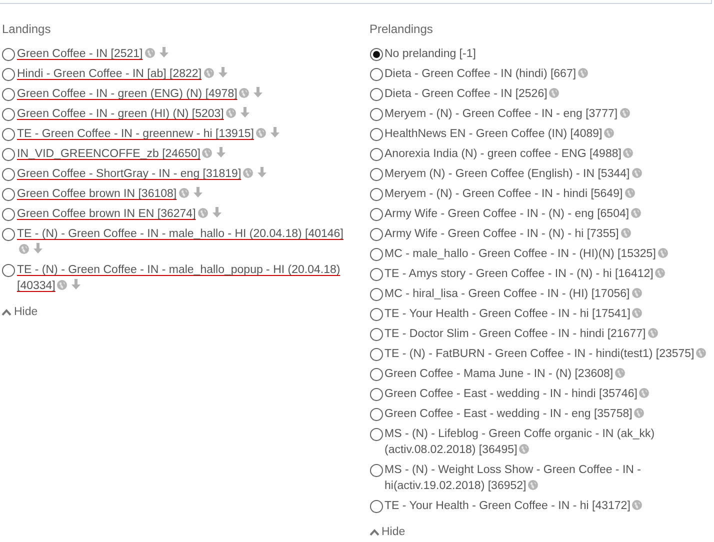 Image resolution: width=714 pixels, height=542 pixels. What do you see at coordinates (142, 174) in the screenshot?
I see `landing-link: Green Coffee - ShortGray - IN - eng [31819]` at bounding box center [142, 174].